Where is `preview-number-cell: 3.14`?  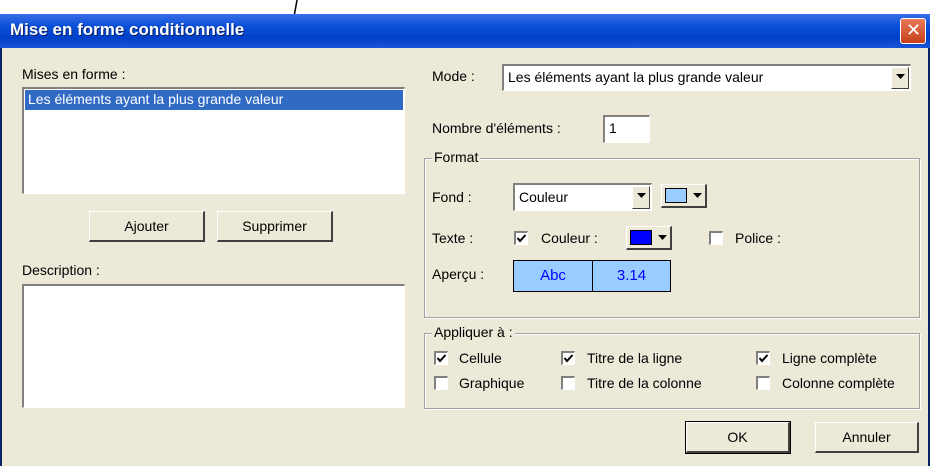
preview-number-cell: 3.14 is located at coordinates (631, 276).